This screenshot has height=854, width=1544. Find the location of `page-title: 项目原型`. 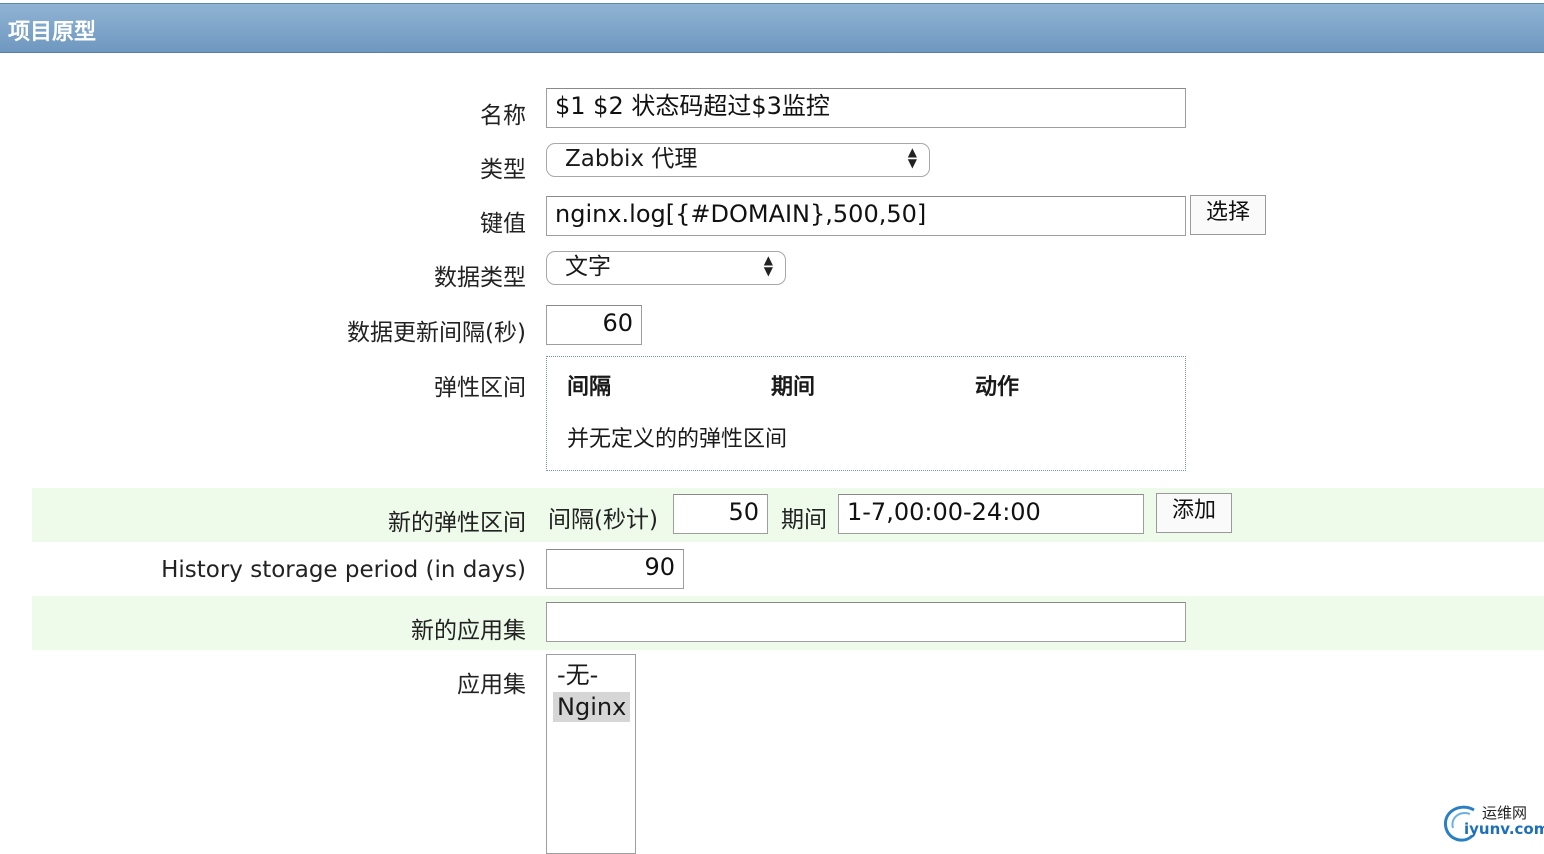

page-title: 项目原型 is located at coordinates (52, 32).